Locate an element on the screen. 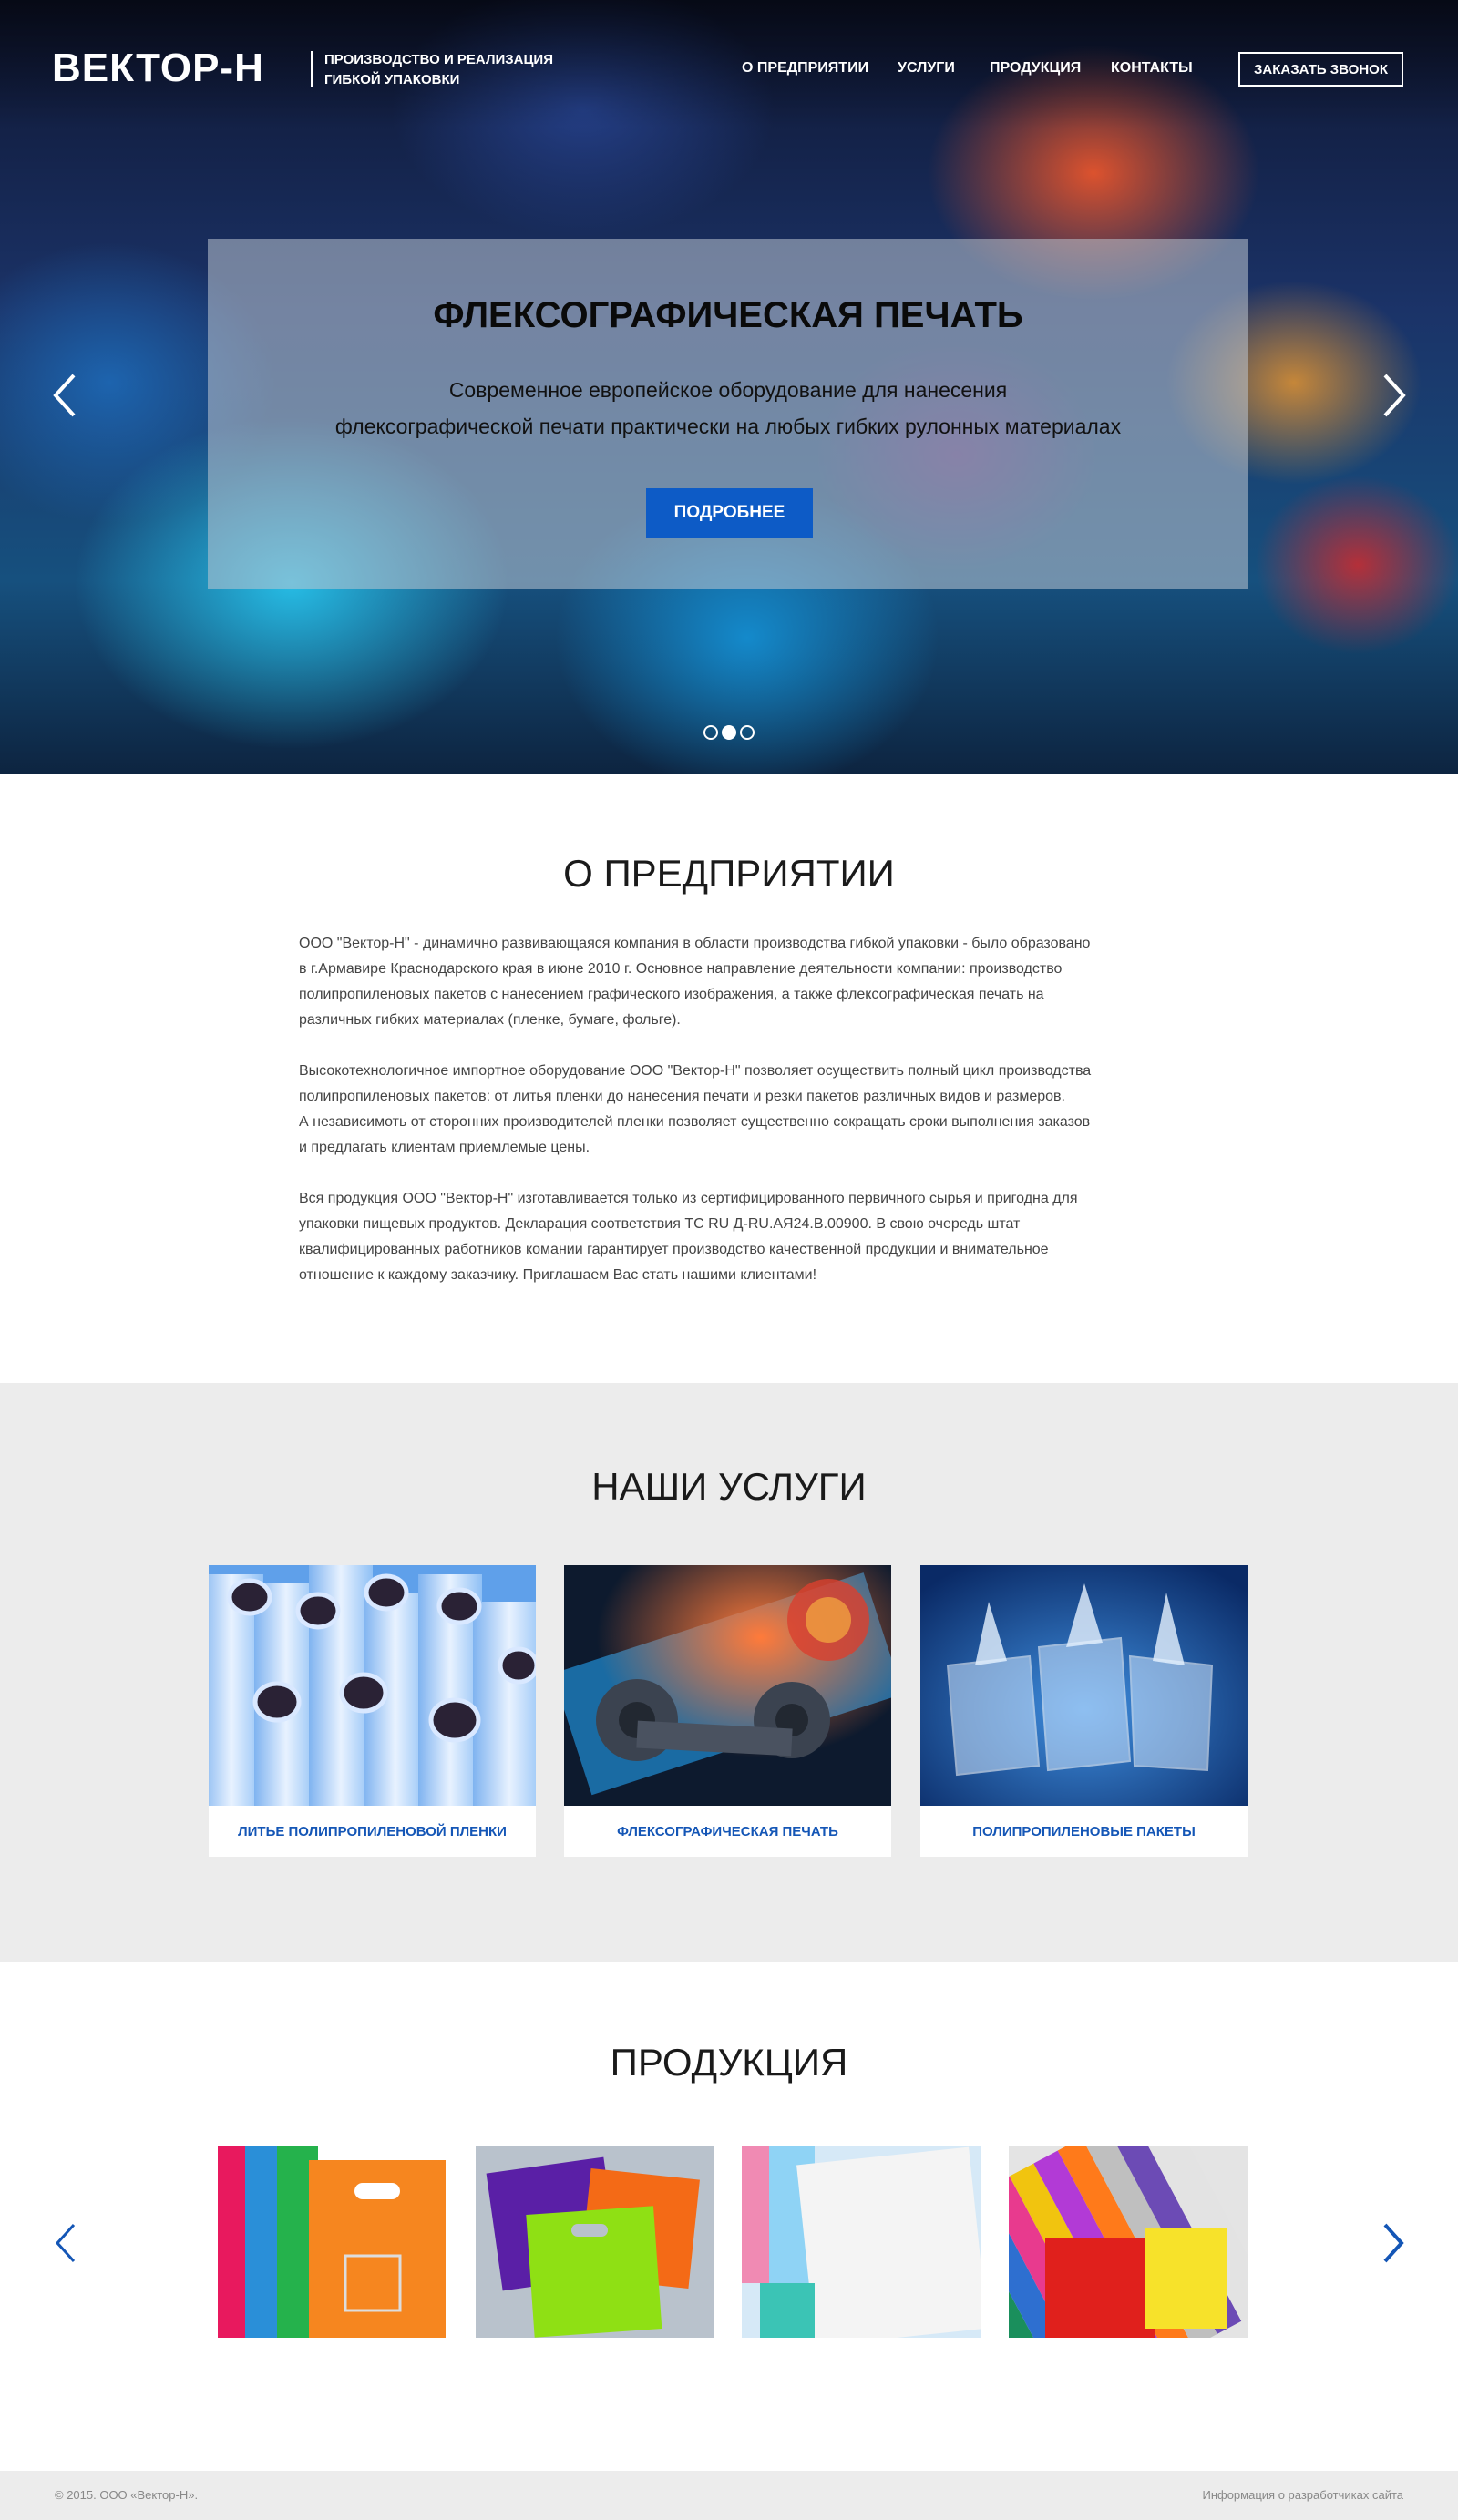 The height and width of the screenshot is (2520, 1458). nav-item-contacts: КОНТАКТЫ is located at coordinates (1152, 69).